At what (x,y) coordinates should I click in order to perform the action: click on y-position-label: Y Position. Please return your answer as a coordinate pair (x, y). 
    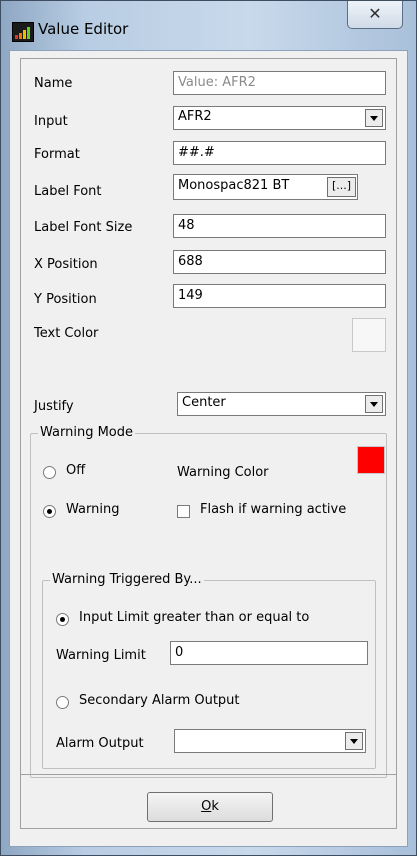
    Looking at the image, I should click on (65, 299).